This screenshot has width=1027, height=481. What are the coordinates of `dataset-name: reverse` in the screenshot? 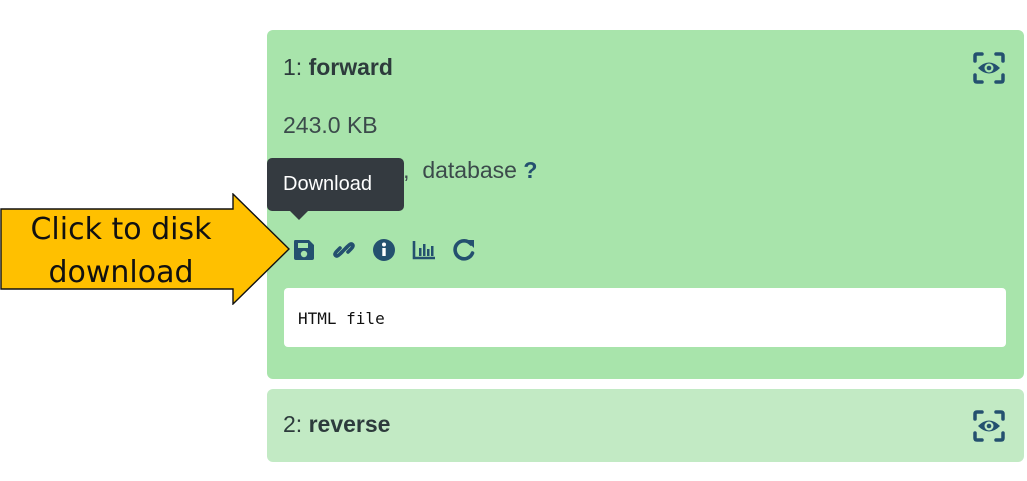 It's located at (349, 424).